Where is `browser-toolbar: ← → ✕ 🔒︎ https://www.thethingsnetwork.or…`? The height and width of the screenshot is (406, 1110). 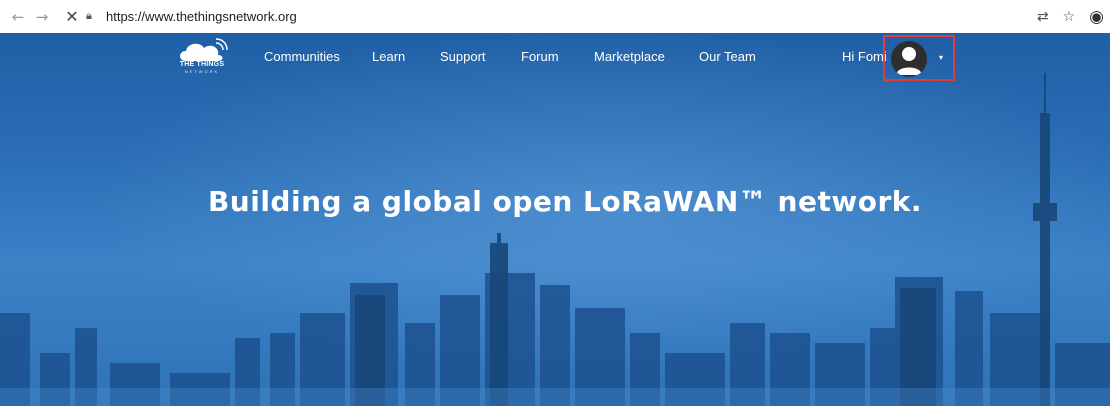
browser-toolbar: ← → ✕ 🔒︎ https://www.thethingsnetwork.or… is located at coordinates (555, 17).